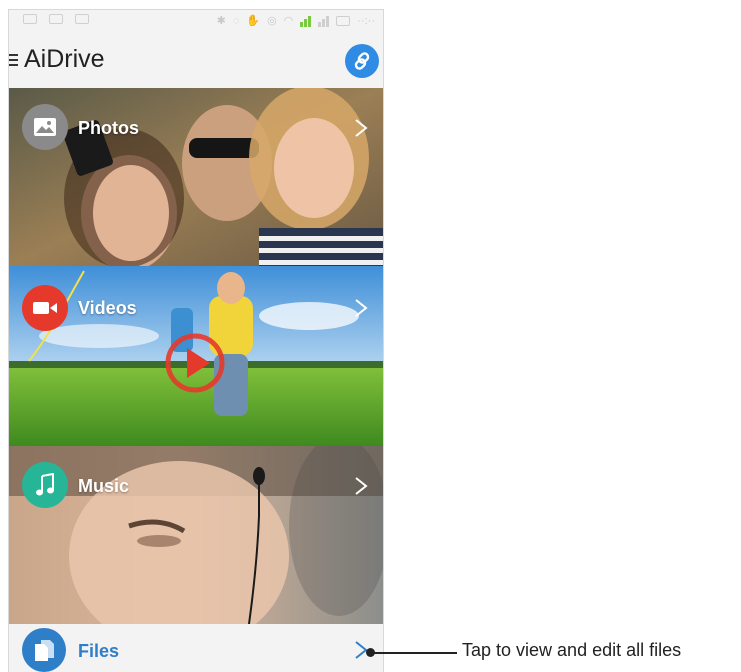 The height and width of the screenshot is (672, 741). Describe the element at coordinates (413, 653) in the screenshot. I see `callout-line` at that location.